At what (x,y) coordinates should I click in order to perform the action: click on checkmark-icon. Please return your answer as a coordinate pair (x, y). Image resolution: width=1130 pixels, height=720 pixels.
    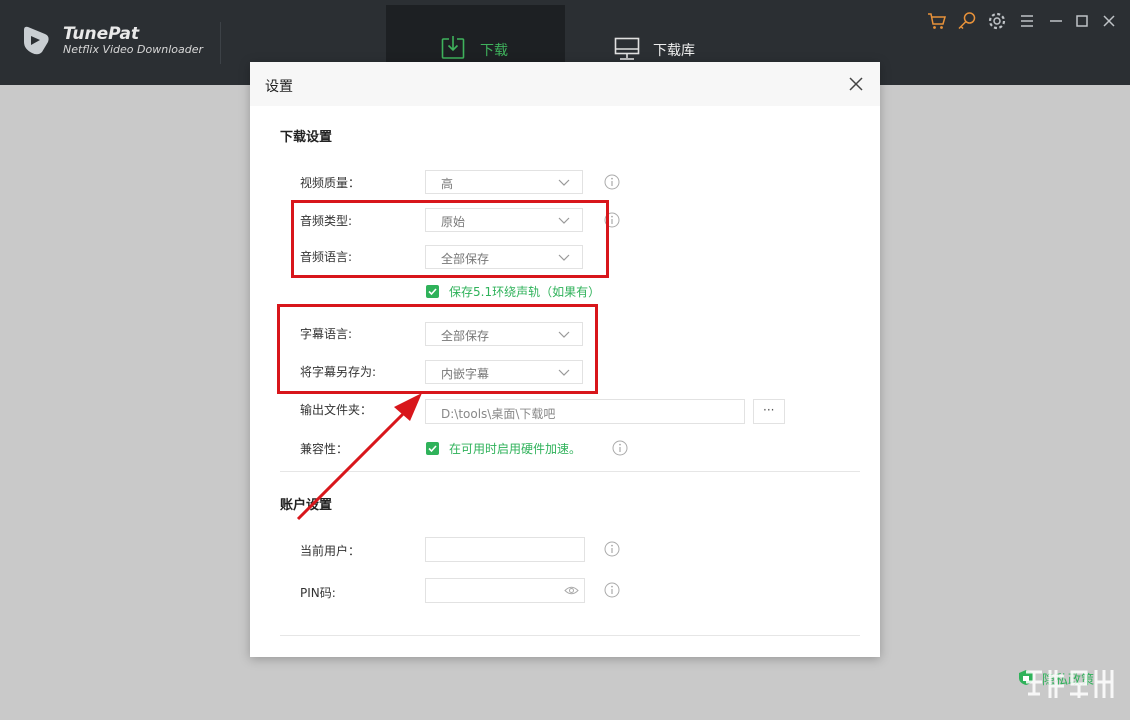
    Looking at the image, I should click on (432, 292).